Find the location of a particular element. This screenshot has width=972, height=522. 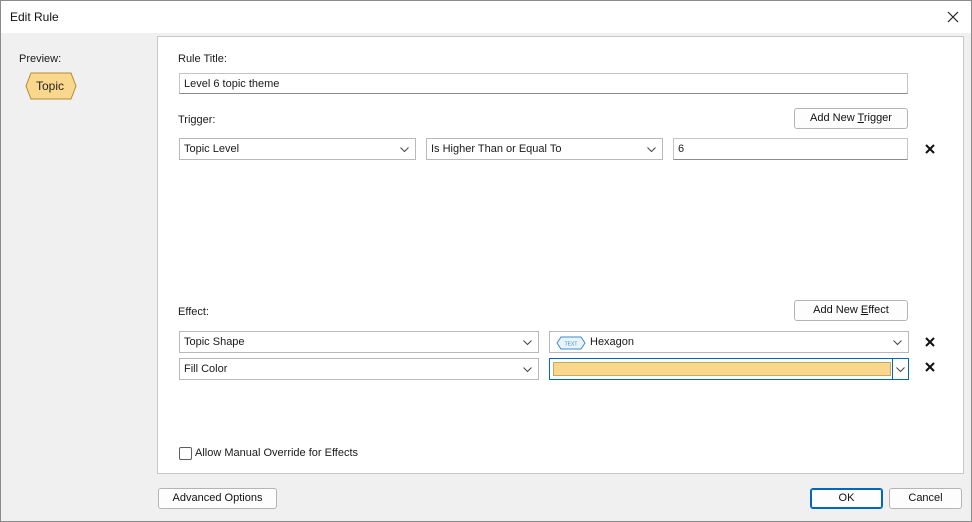

allow-override-label: Allow Manual Override for Effects is located at coordinates (277, 453).